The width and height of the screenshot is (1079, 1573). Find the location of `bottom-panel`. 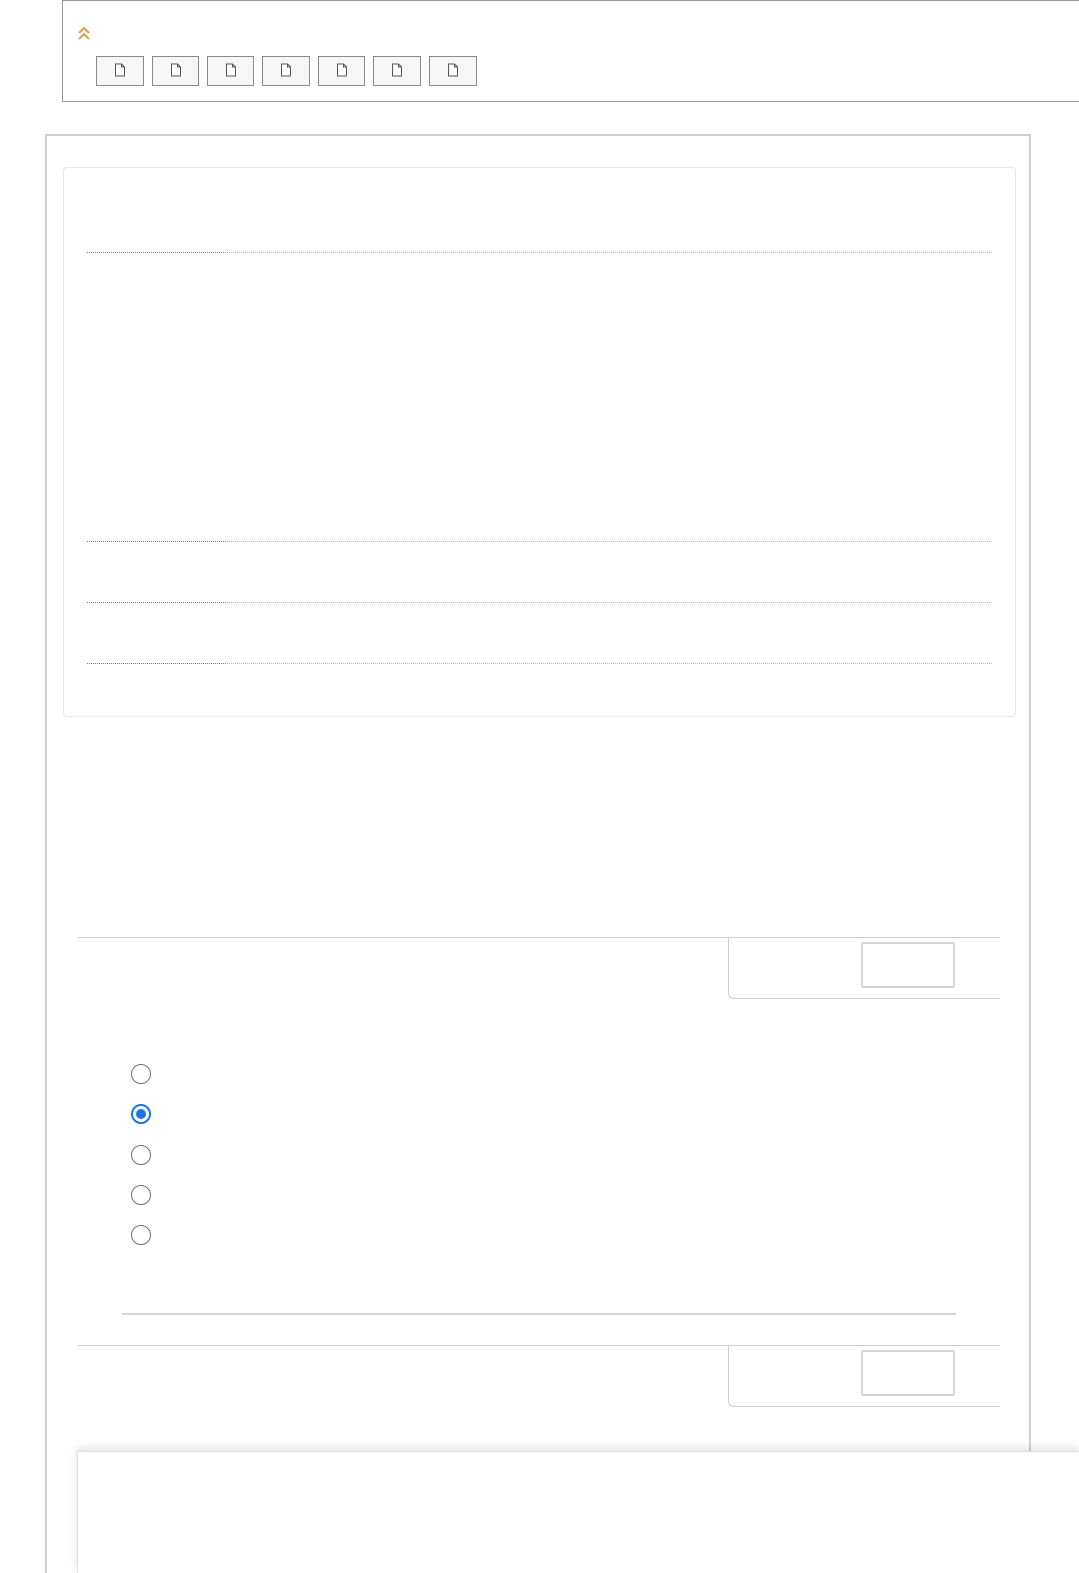

bottom-panel is located at coordinates (578, 1512).